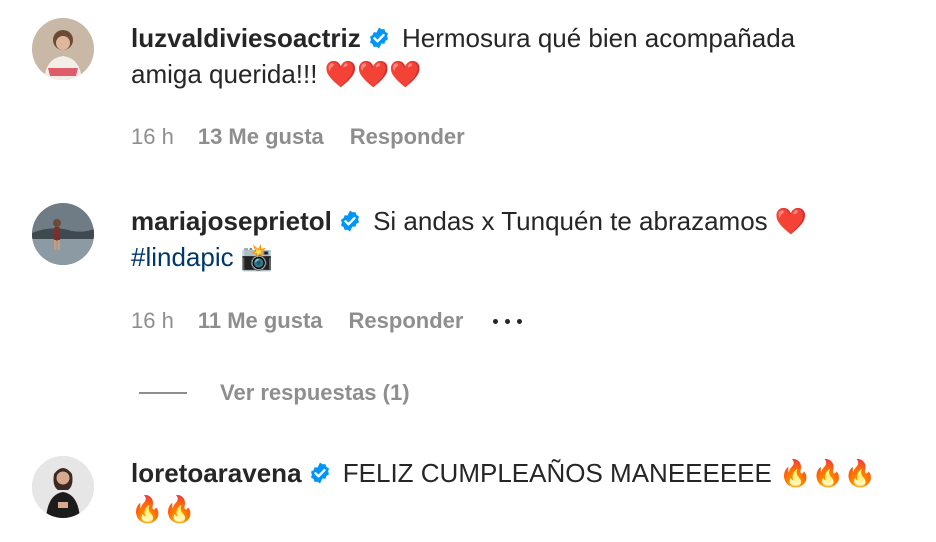 This screenshot has height=542, width=936. I want to click on camera-flash-emoji-icon: 📸, so click(257, 257).